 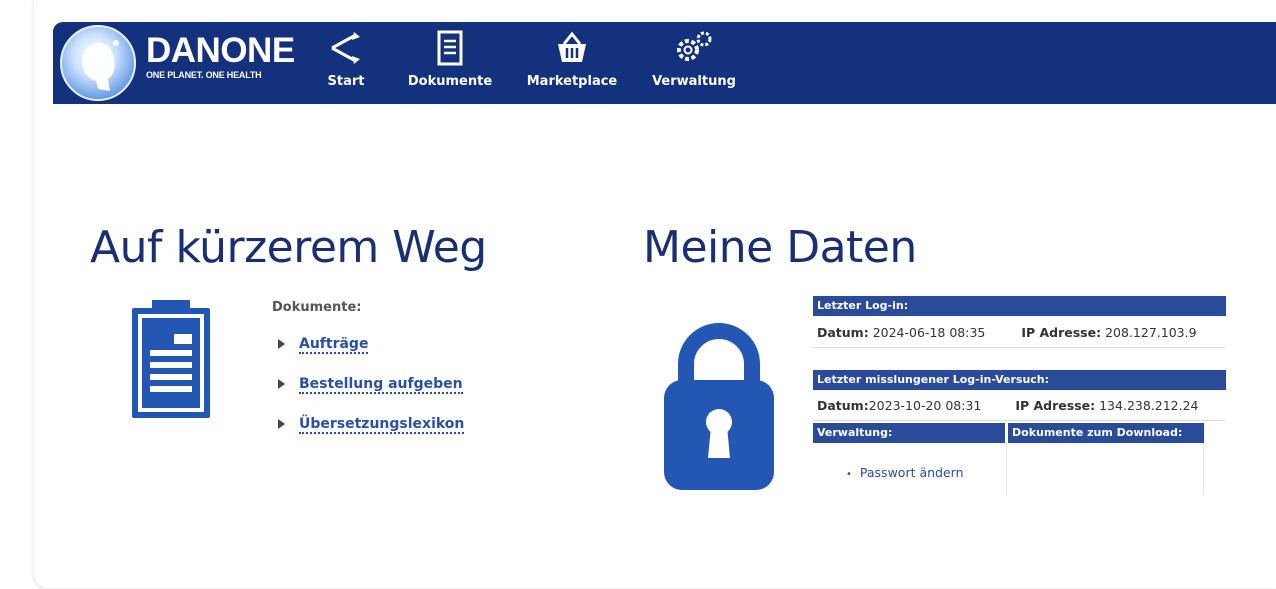 What do you see at coordinates (1149, 405) in the screenshot?
I see `last-failed-ip-value: 134.238.212.24` at bounding box center [1149, 405].